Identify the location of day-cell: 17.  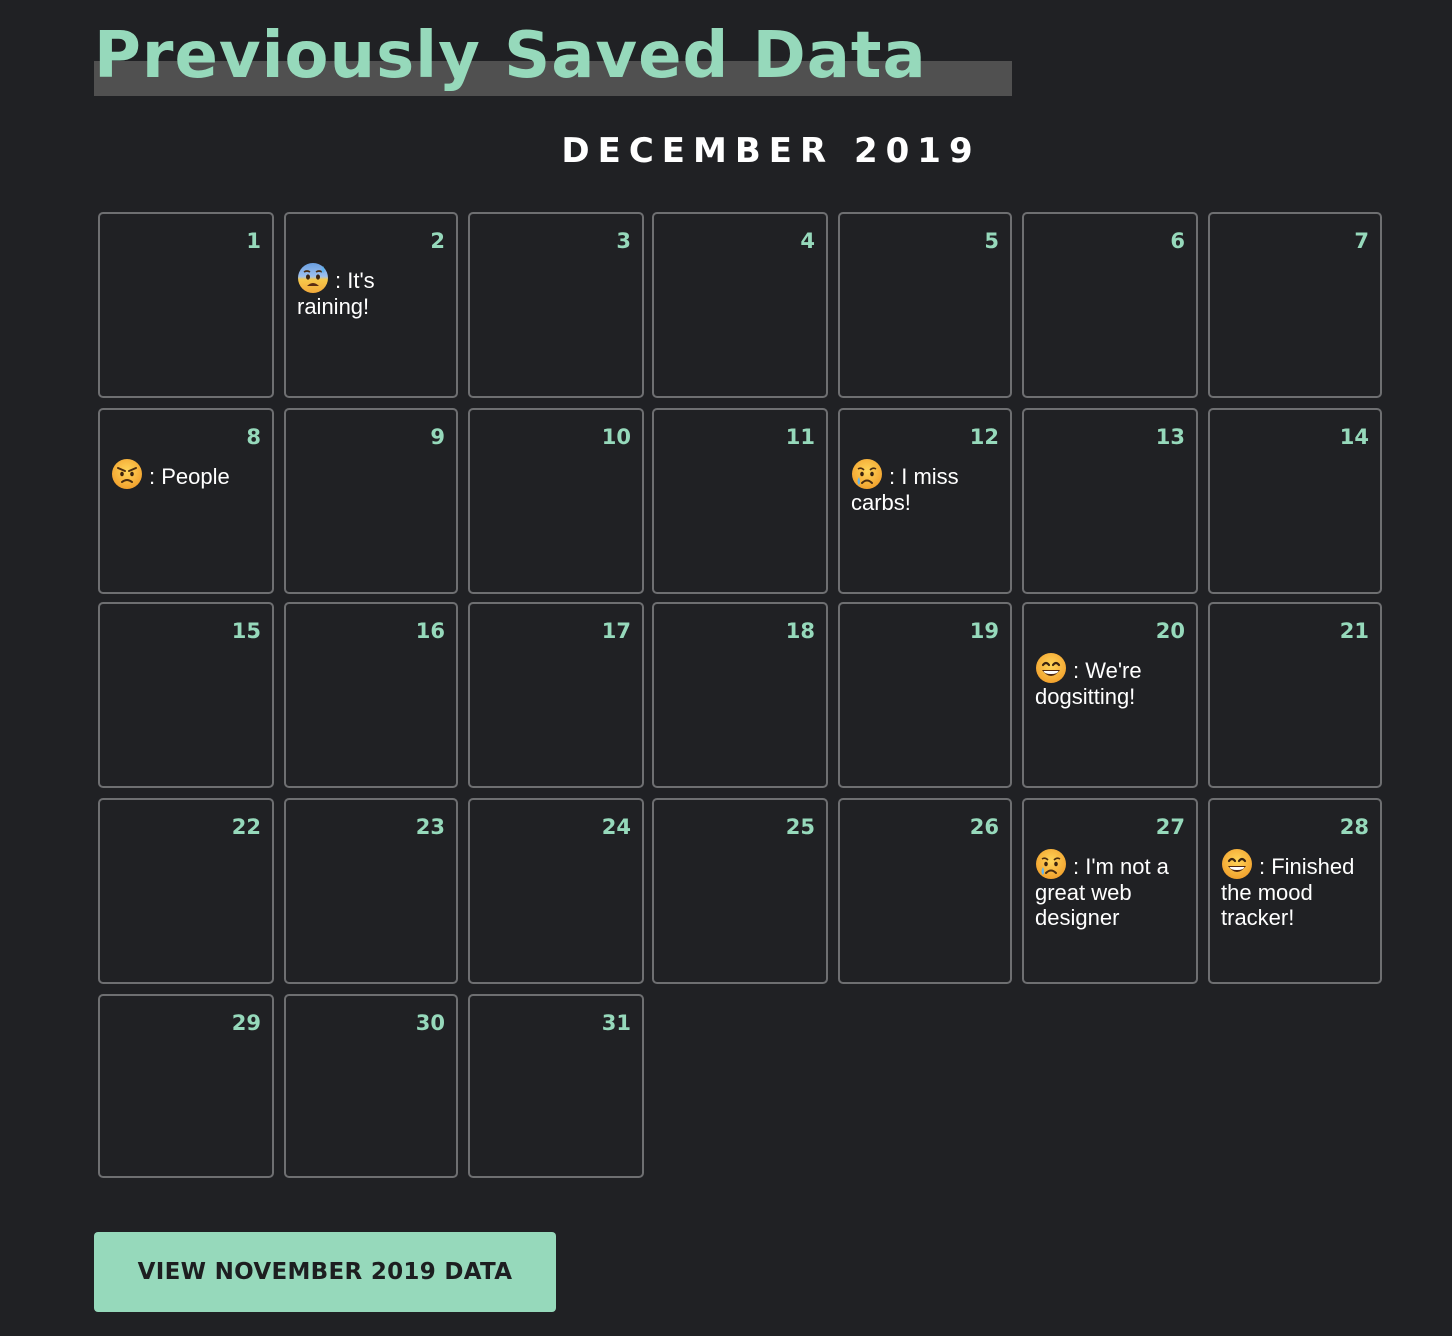
(556, 695).